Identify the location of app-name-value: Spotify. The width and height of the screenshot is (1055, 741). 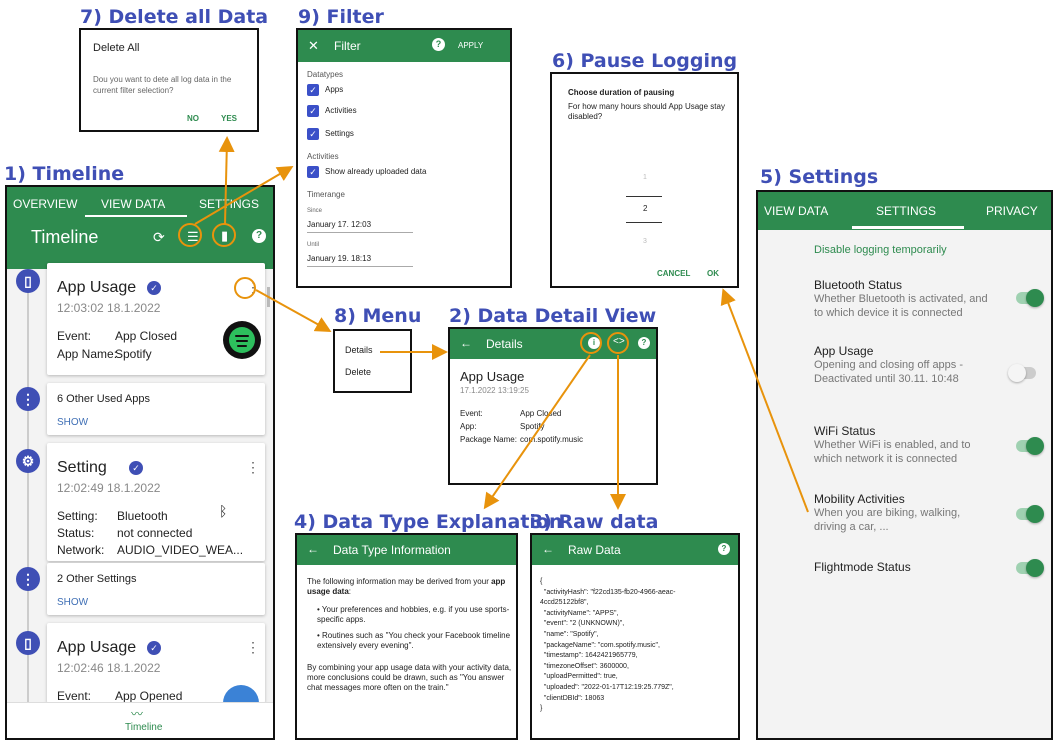
(133, 354).